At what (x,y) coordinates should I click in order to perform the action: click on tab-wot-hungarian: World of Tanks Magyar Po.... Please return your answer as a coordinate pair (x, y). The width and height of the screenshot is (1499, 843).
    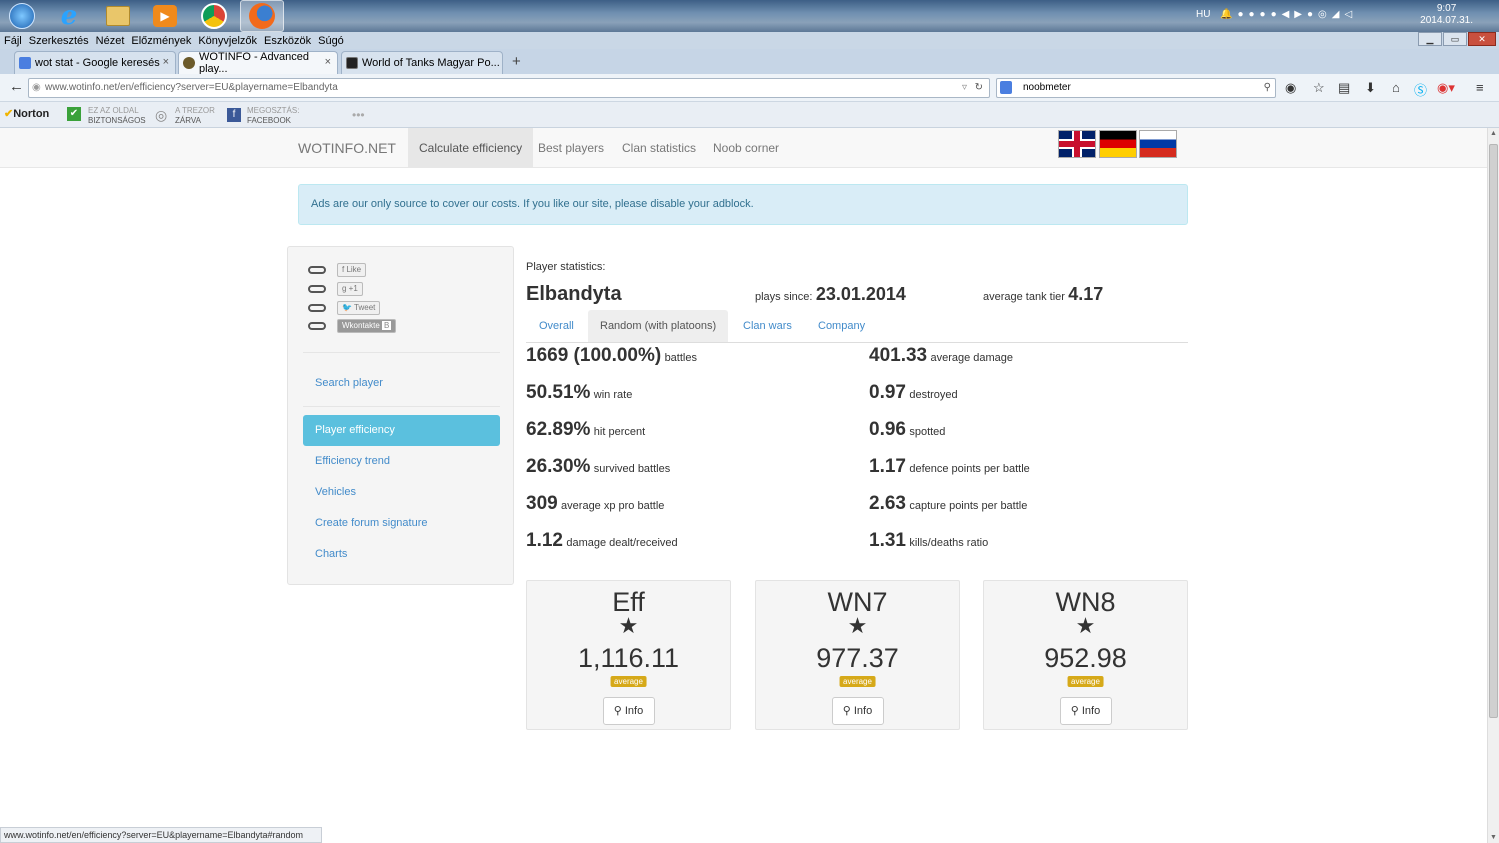
    Looking at the image, I should click on (422, 62).